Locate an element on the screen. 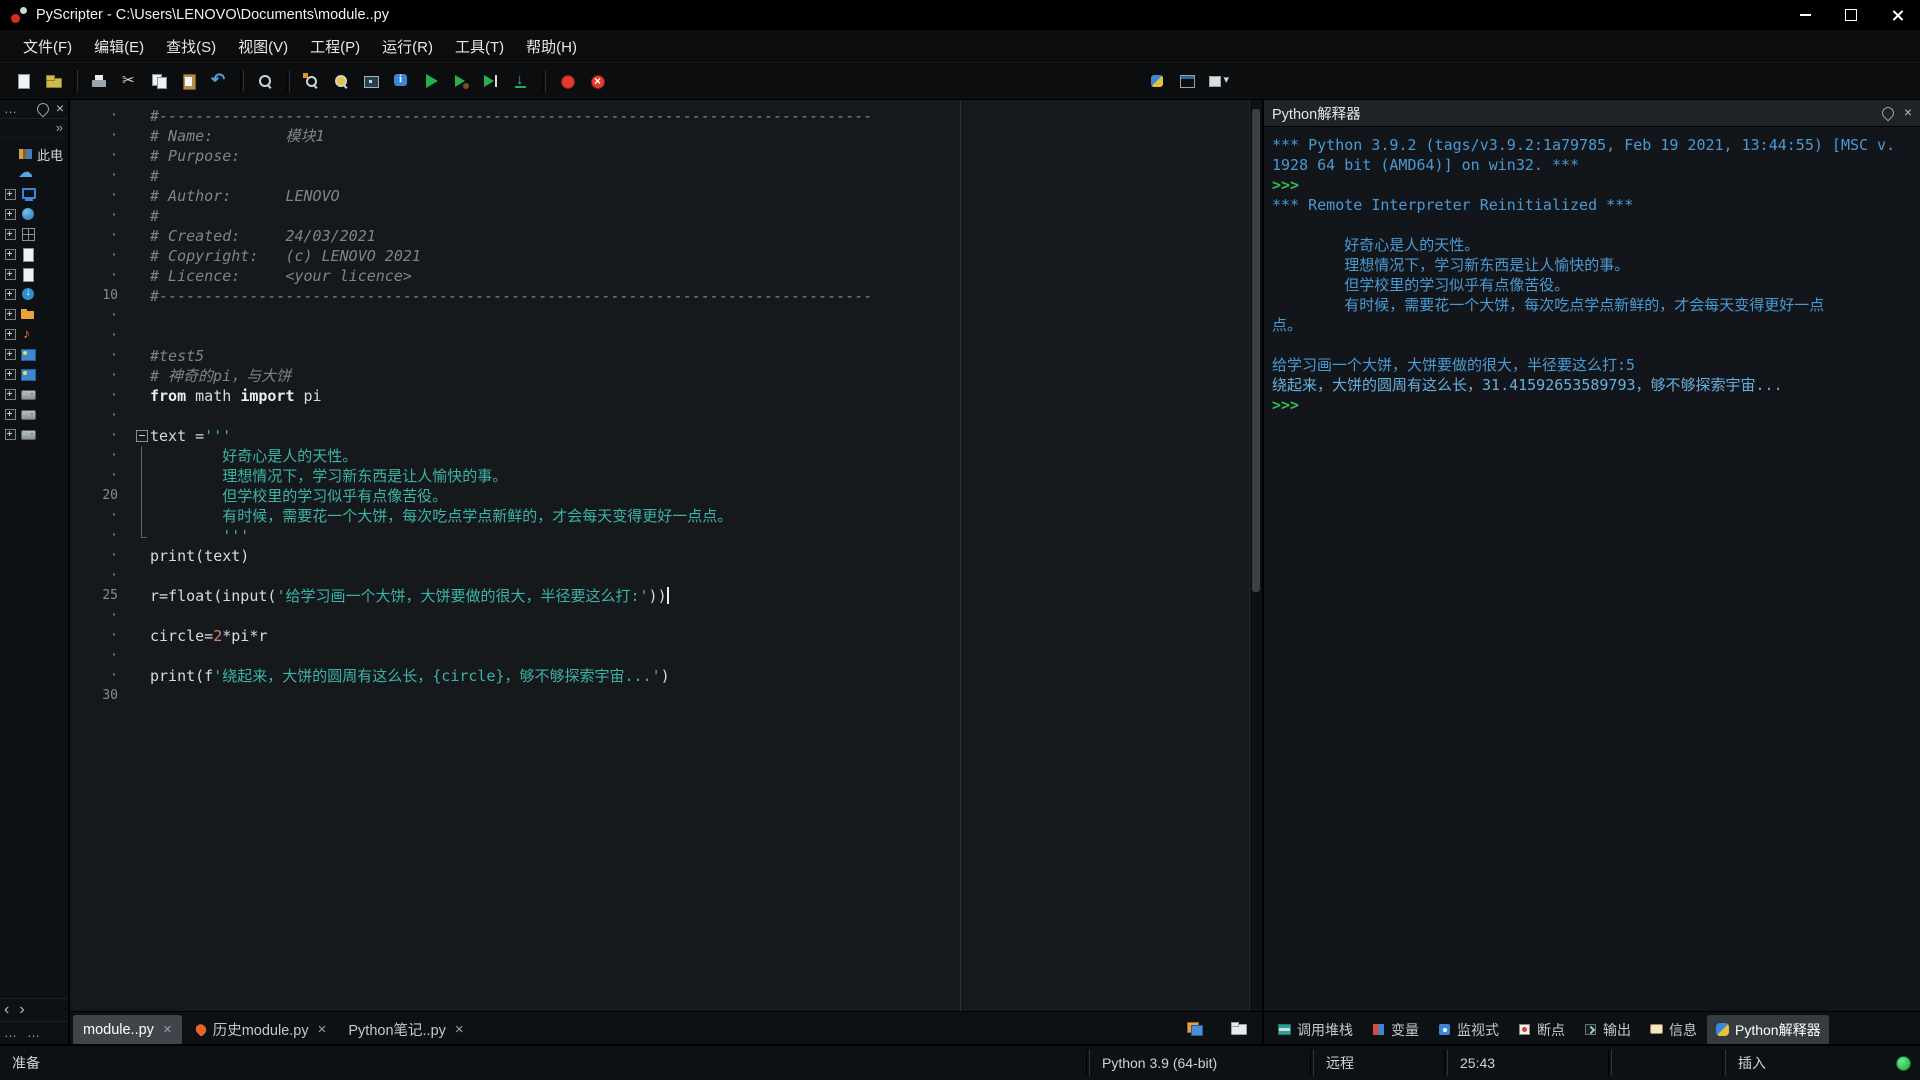 Image resolution: width=1920 pixels, height=1080 pixels. code-line: 但学校里的学习似乎有点像苦役。 is located at coordinates (699, 496).